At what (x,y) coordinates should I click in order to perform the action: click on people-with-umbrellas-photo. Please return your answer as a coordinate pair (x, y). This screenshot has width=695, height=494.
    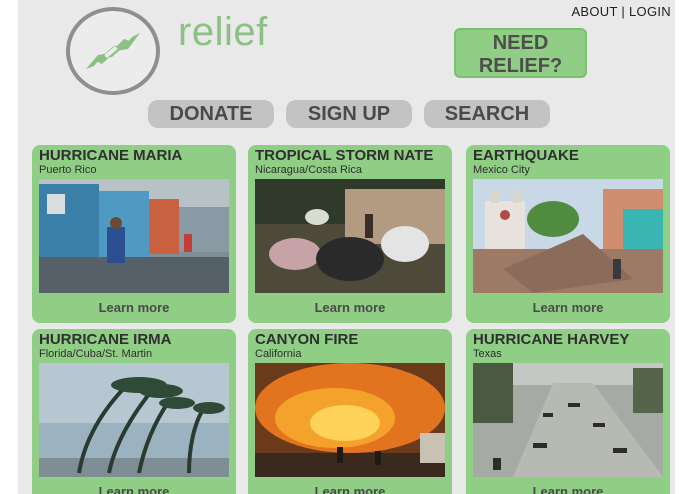
    Looking at the image, I should click on (350, 236).